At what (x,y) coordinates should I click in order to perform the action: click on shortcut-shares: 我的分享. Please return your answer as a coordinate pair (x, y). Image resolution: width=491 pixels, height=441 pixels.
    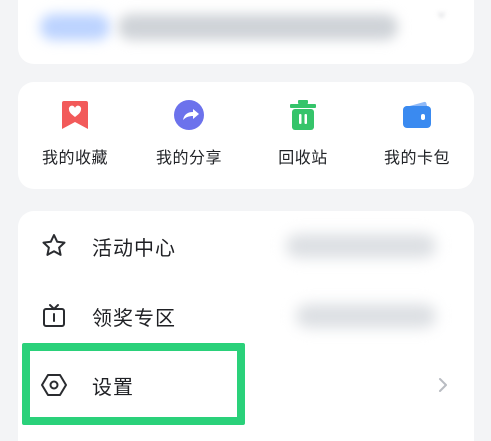
    Looking at the image, I should click on (189, 135).